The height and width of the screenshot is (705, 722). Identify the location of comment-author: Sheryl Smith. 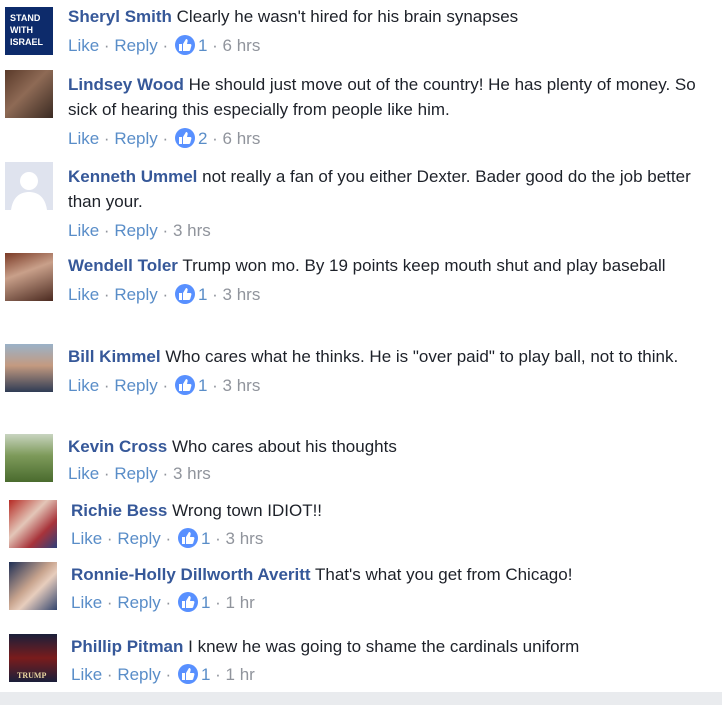
(120, 16).